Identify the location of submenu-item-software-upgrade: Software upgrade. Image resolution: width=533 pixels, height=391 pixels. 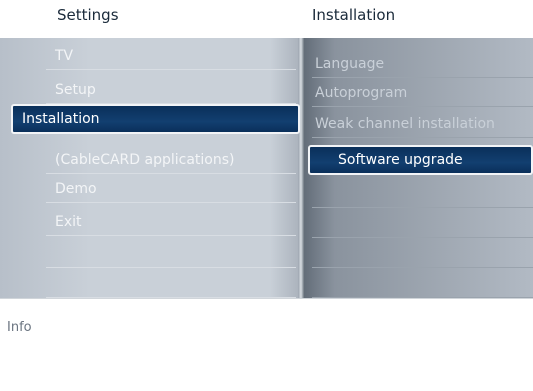
(420, 160).